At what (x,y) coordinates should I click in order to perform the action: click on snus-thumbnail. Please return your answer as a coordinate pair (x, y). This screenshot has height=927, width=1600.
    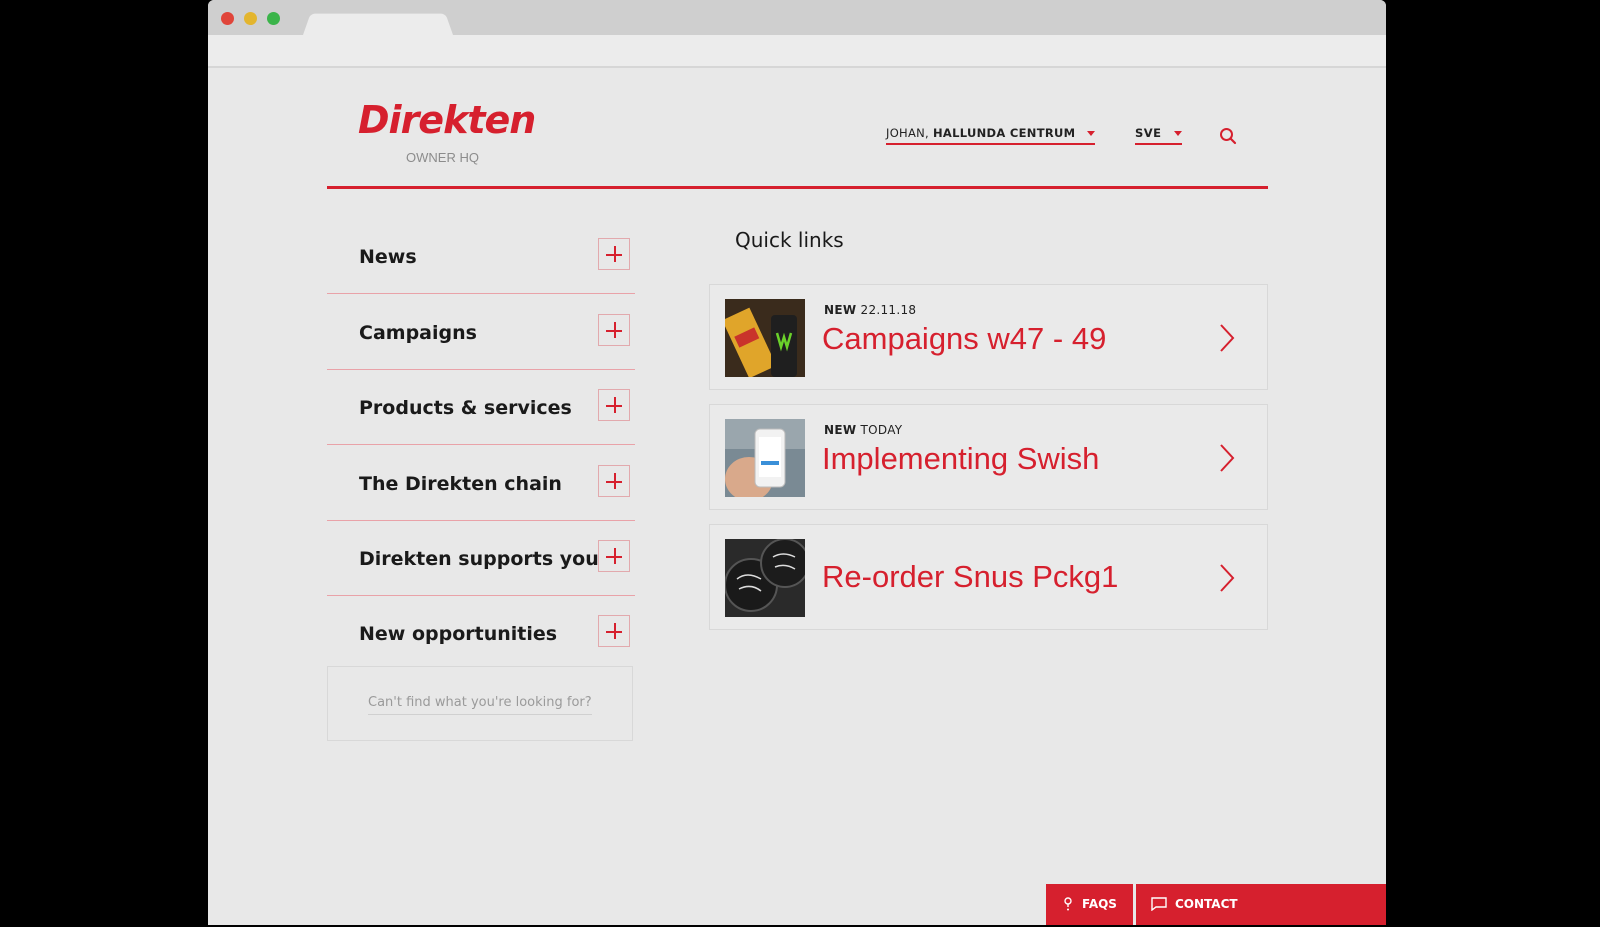
    Looking at the image, I should click on (765, 578).